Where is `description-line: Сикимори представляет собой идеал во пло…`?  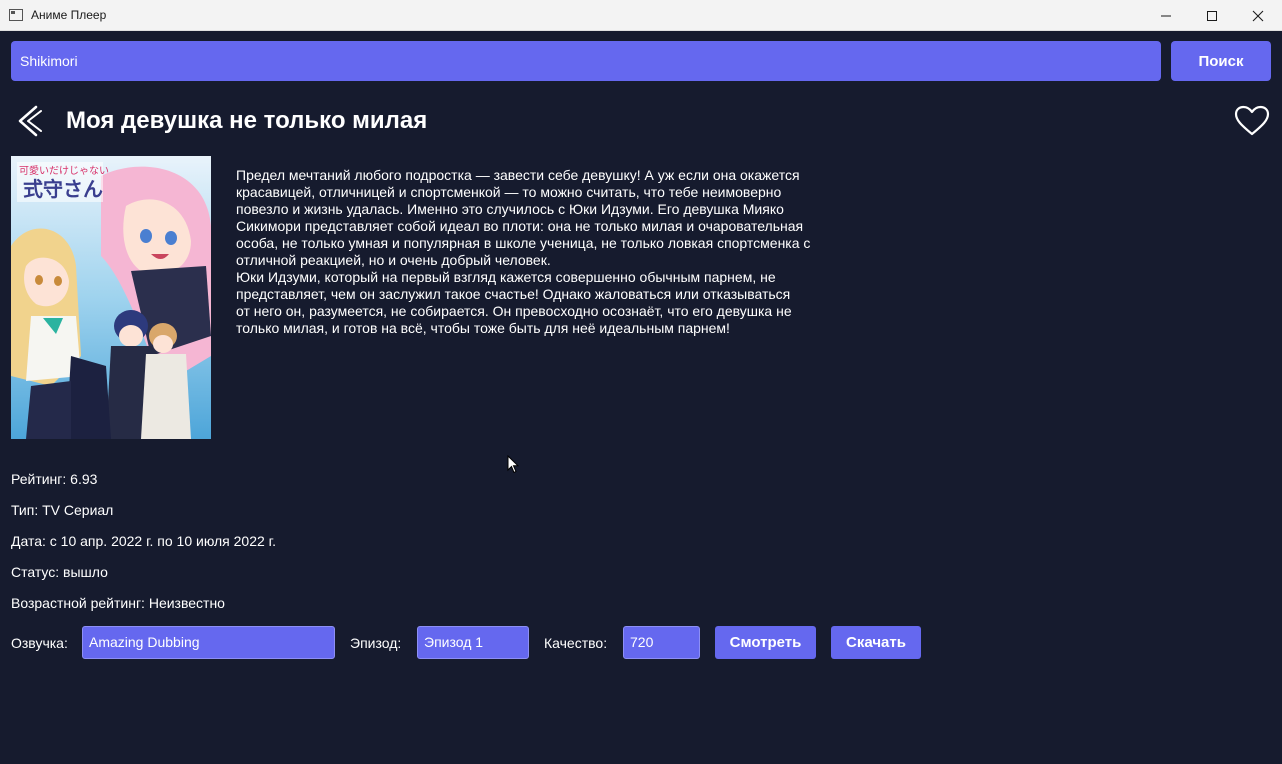 description-line: Сикимори представляет собой идеал во пло… is located at coordinates (520, 226).